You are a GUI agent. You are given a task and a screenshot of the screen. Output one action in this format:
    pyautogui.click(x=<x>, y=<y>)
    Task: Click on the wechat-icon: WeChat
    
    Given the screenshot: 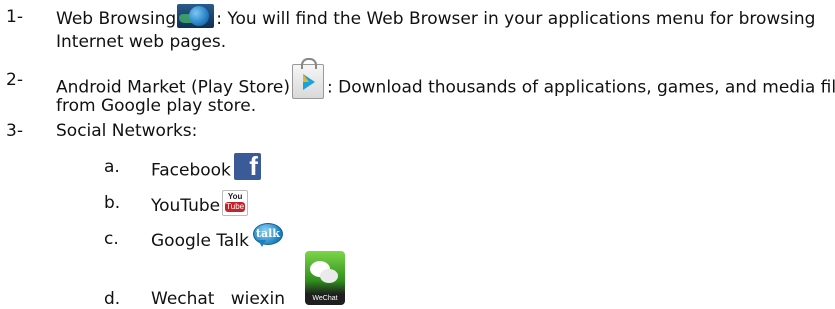 What is the action you would take?
    pyautogui.click(x=325, y=278)
    